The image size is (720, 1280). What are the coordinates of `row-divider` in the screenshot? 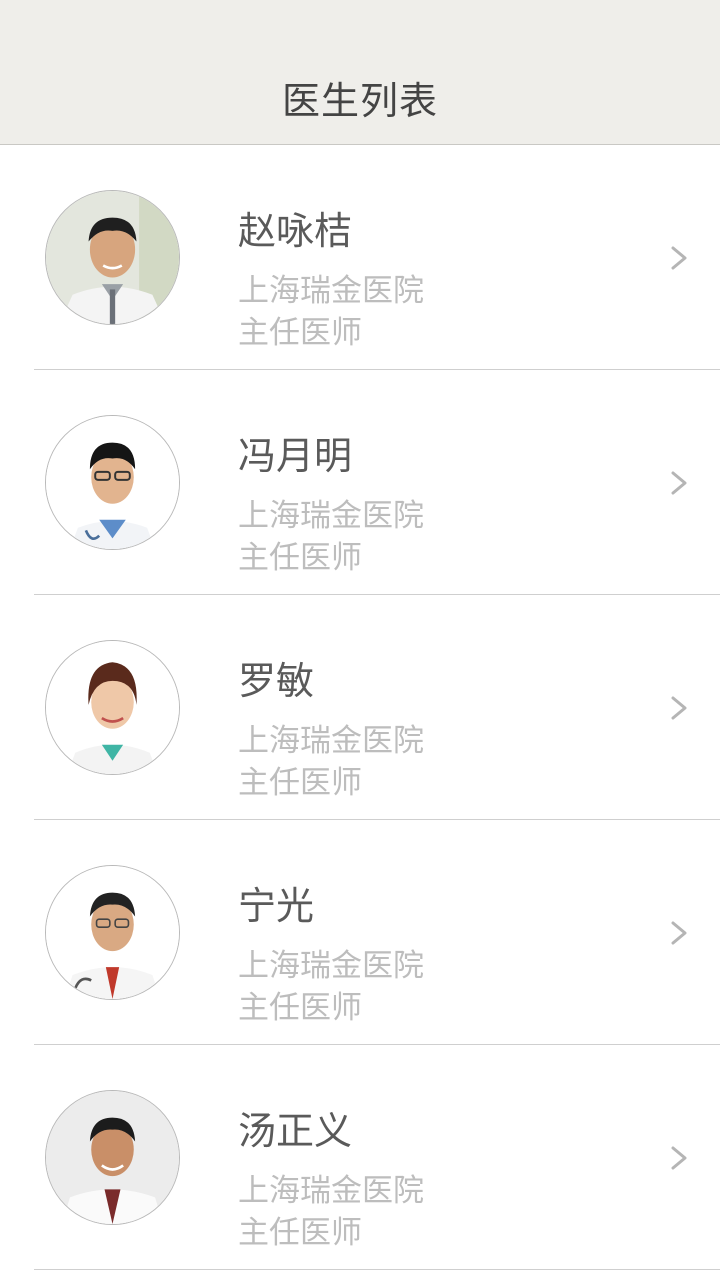 It's located at (377, 1269).